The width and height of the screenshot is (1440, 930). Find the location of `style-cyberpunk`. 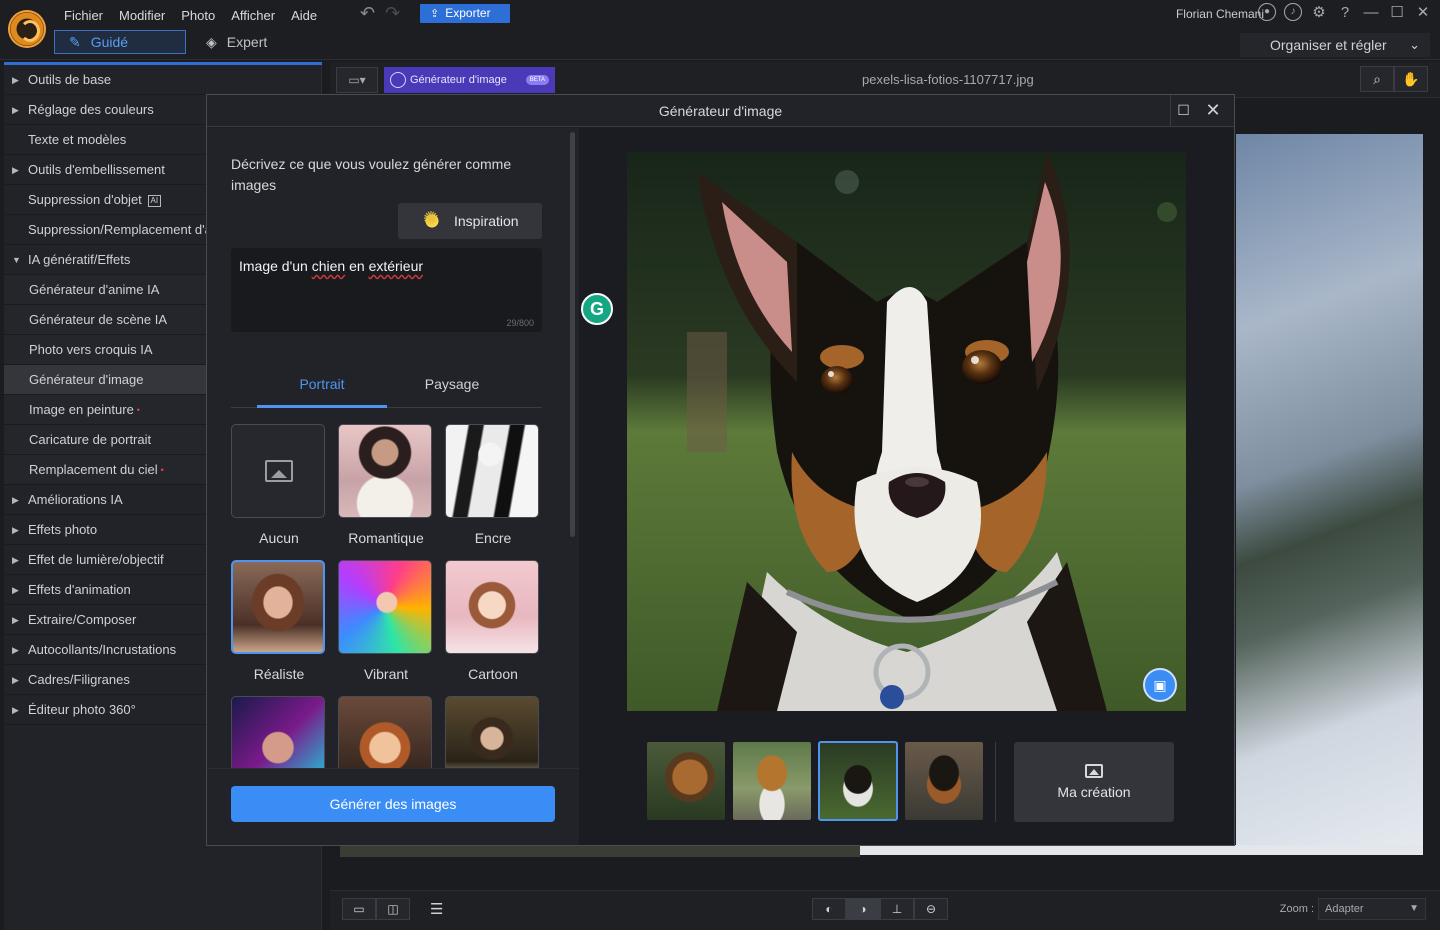

style-cyberpunk is located at coordinates (279, 732).